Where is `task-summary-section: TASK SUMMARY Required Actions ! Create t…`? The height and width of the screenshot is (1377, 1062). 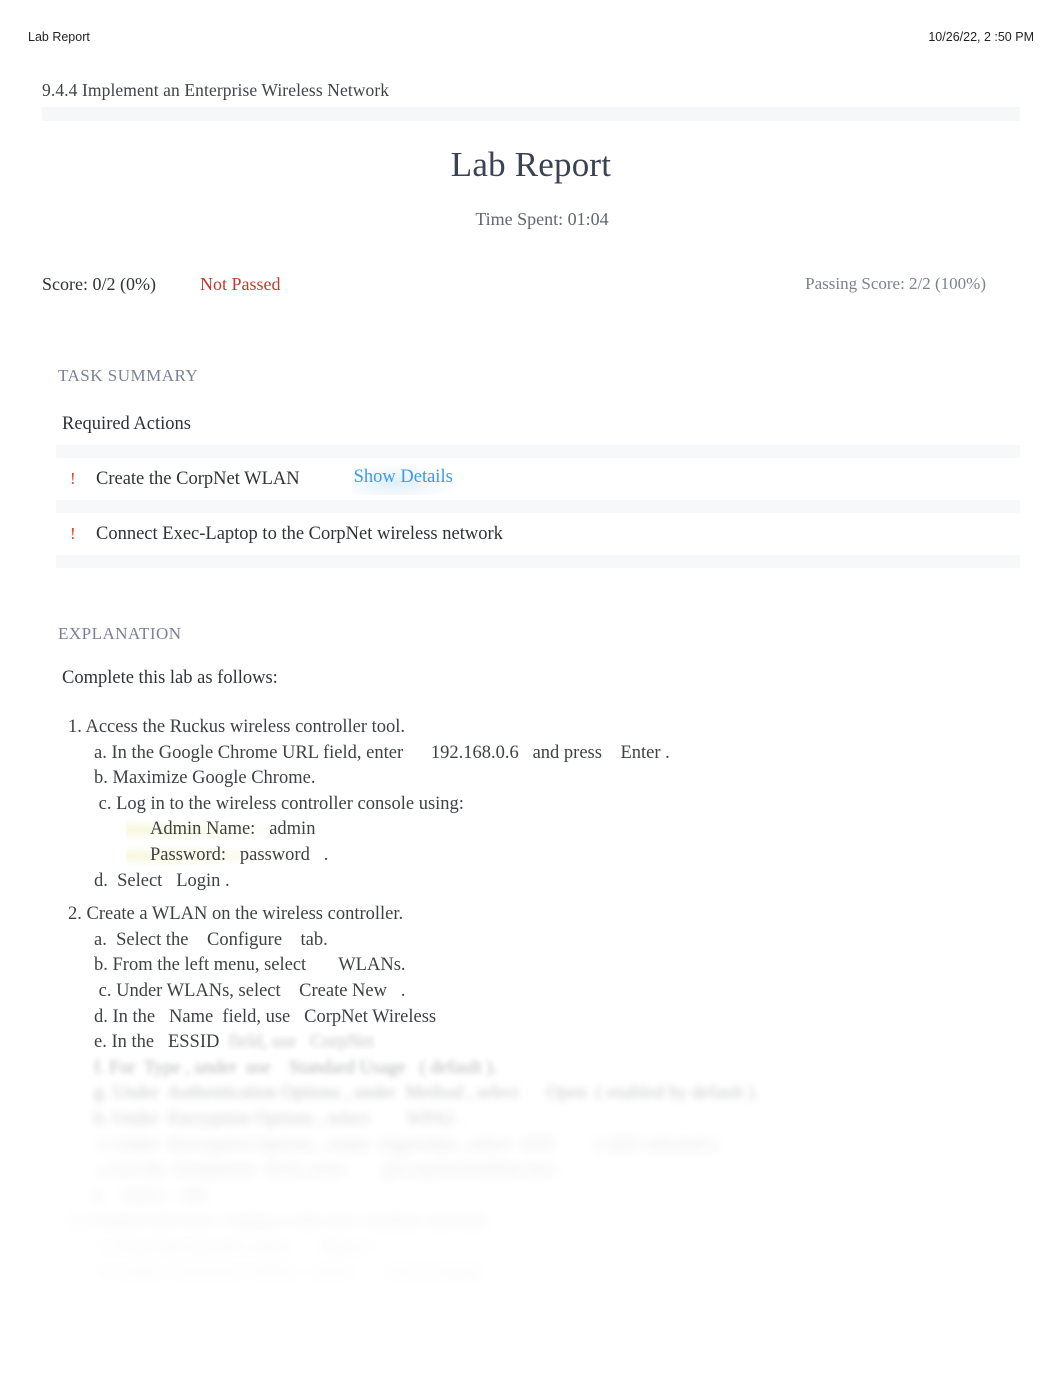 task-summary-section: TASK SUMMARY Required Actions ! Create t… is located at coordinates (531, 467).